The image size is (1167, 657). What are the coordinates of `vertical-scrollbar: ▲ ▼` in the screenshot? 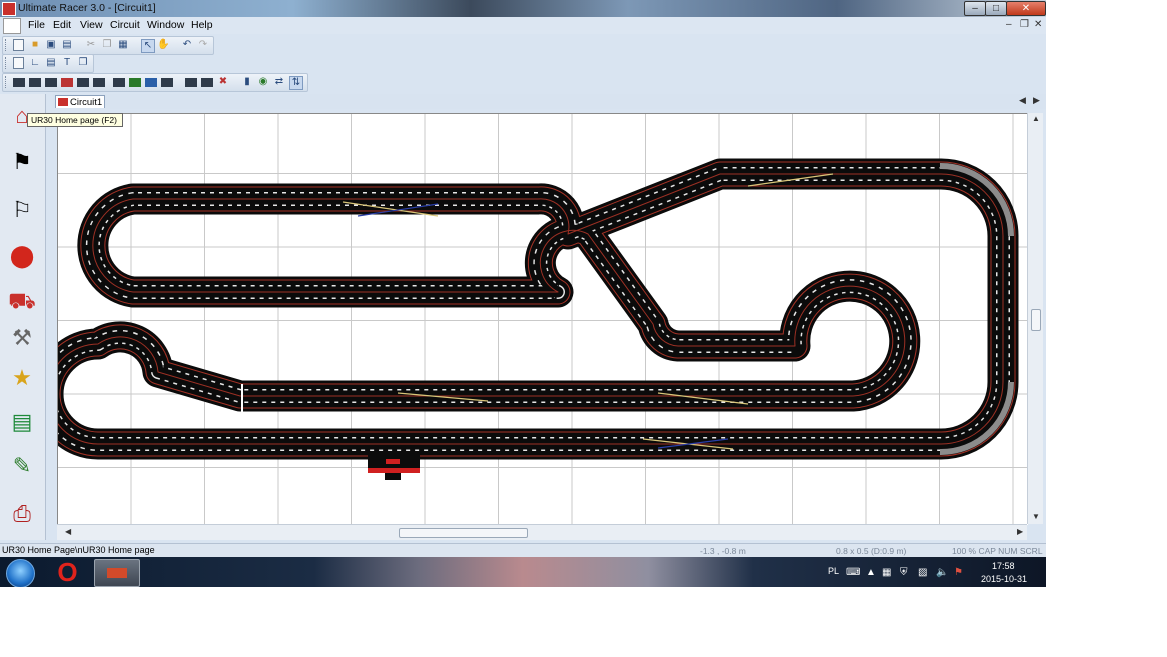 It's located at (1035, 318).